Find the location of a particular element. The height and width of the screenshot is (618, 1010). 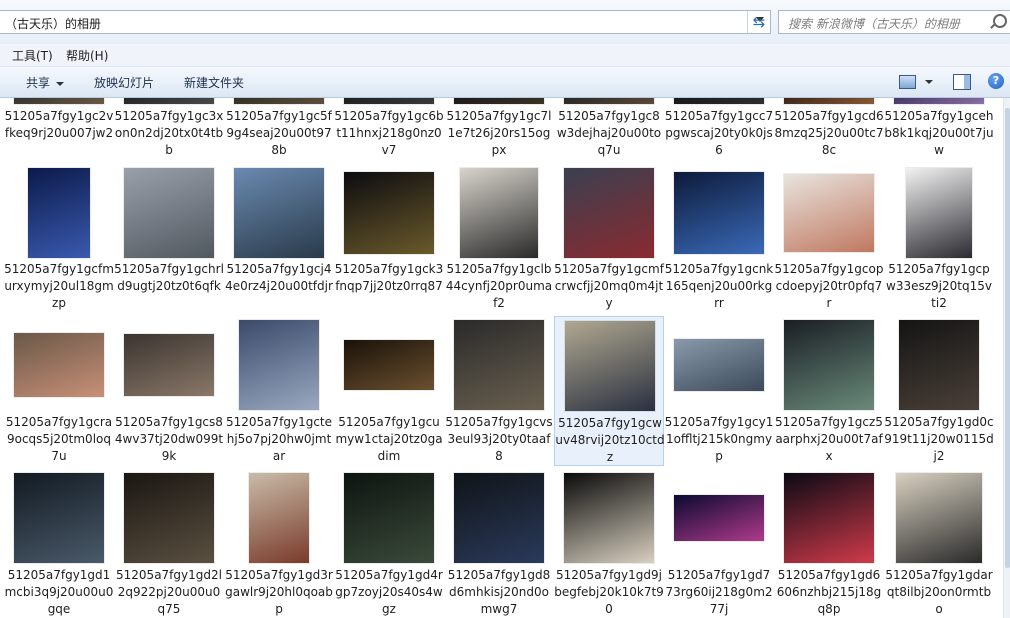

photo-item: 51205a7fgy1gd4rgp7zoyj20s40s4wgz is located at coordinates (389, 543).